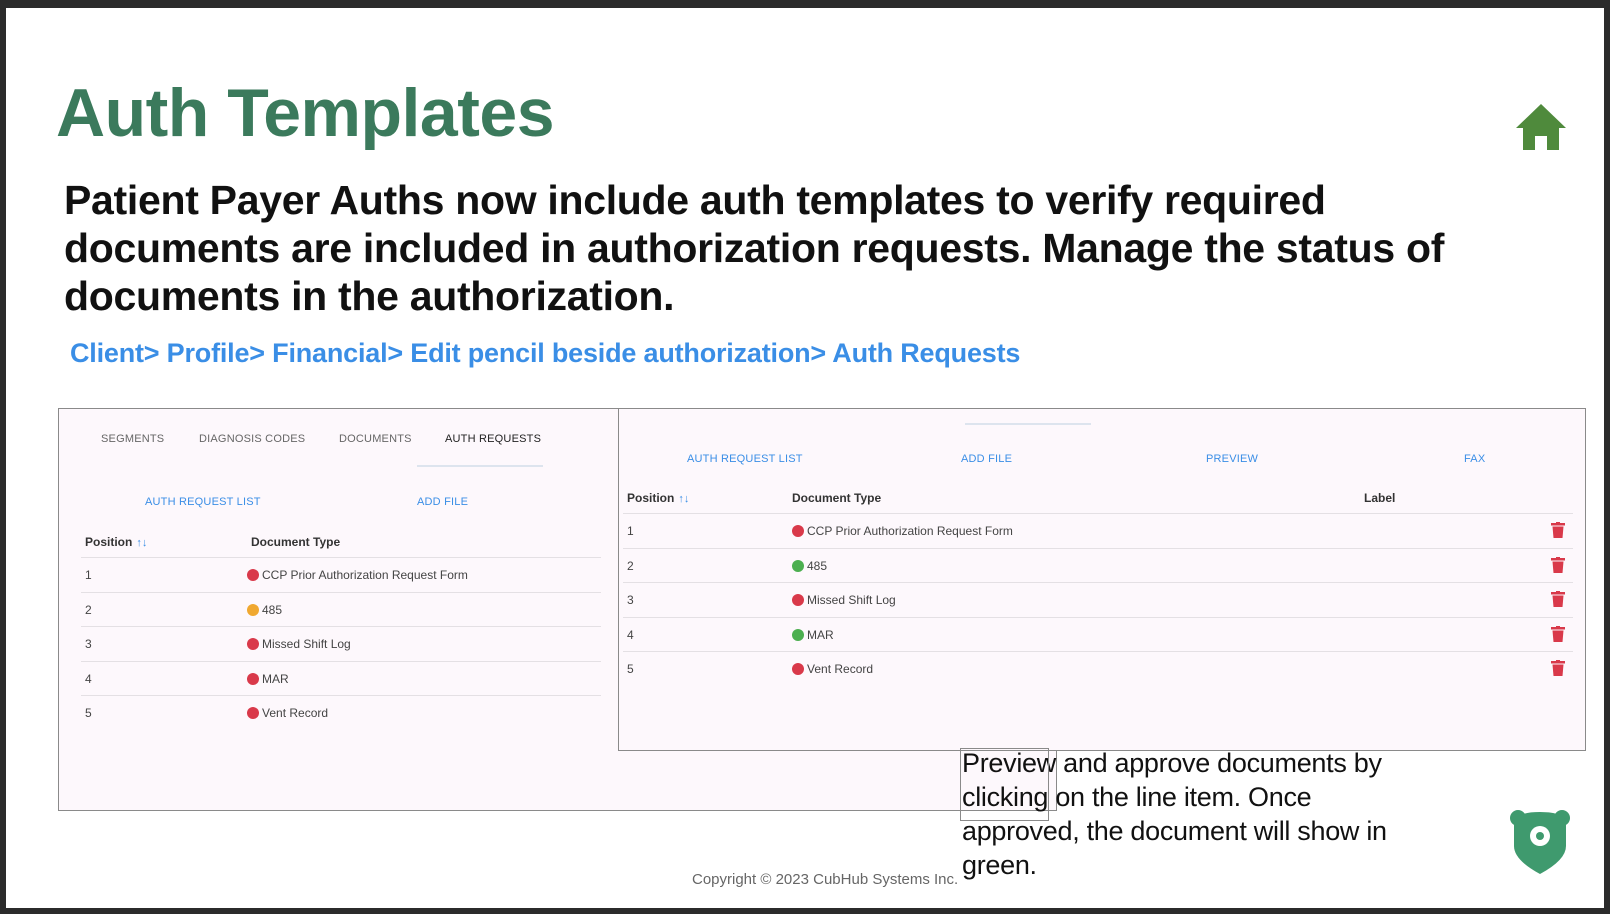 This screenshot has width=1610, height=914. Describe the element at coordinates (1540, 842) in the screenshot. I see `cubhub-logo-icon` at that location.